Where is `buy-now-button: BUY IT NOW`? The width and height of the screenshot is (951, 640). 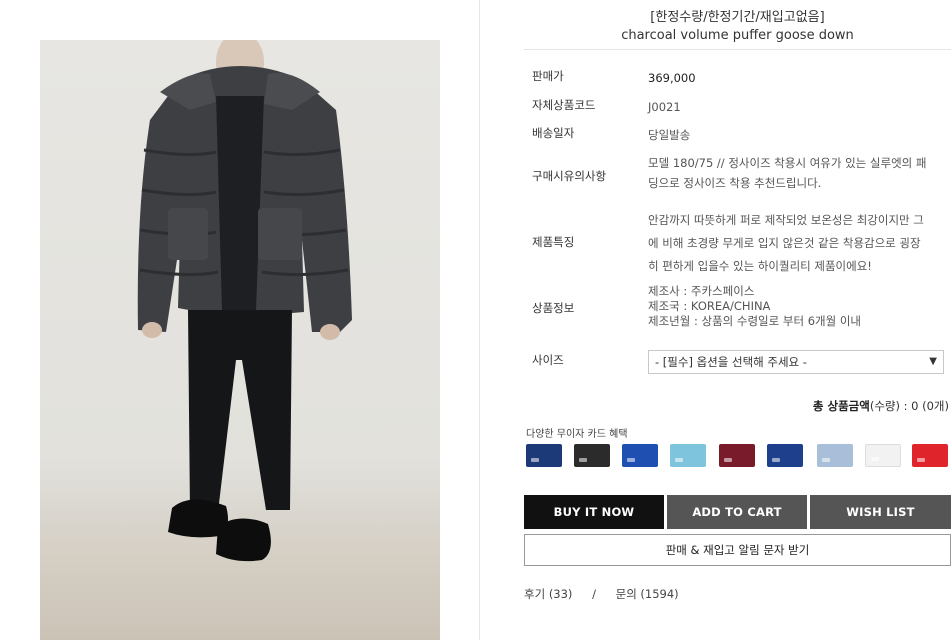 buy-now-button: BUY IT NOW is located at coordinates (594, 512).